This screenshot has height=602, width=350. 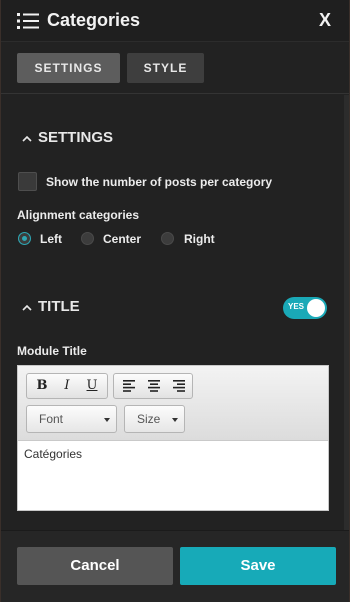 I want to click on align-right-radio, so click(x=167, y=238).